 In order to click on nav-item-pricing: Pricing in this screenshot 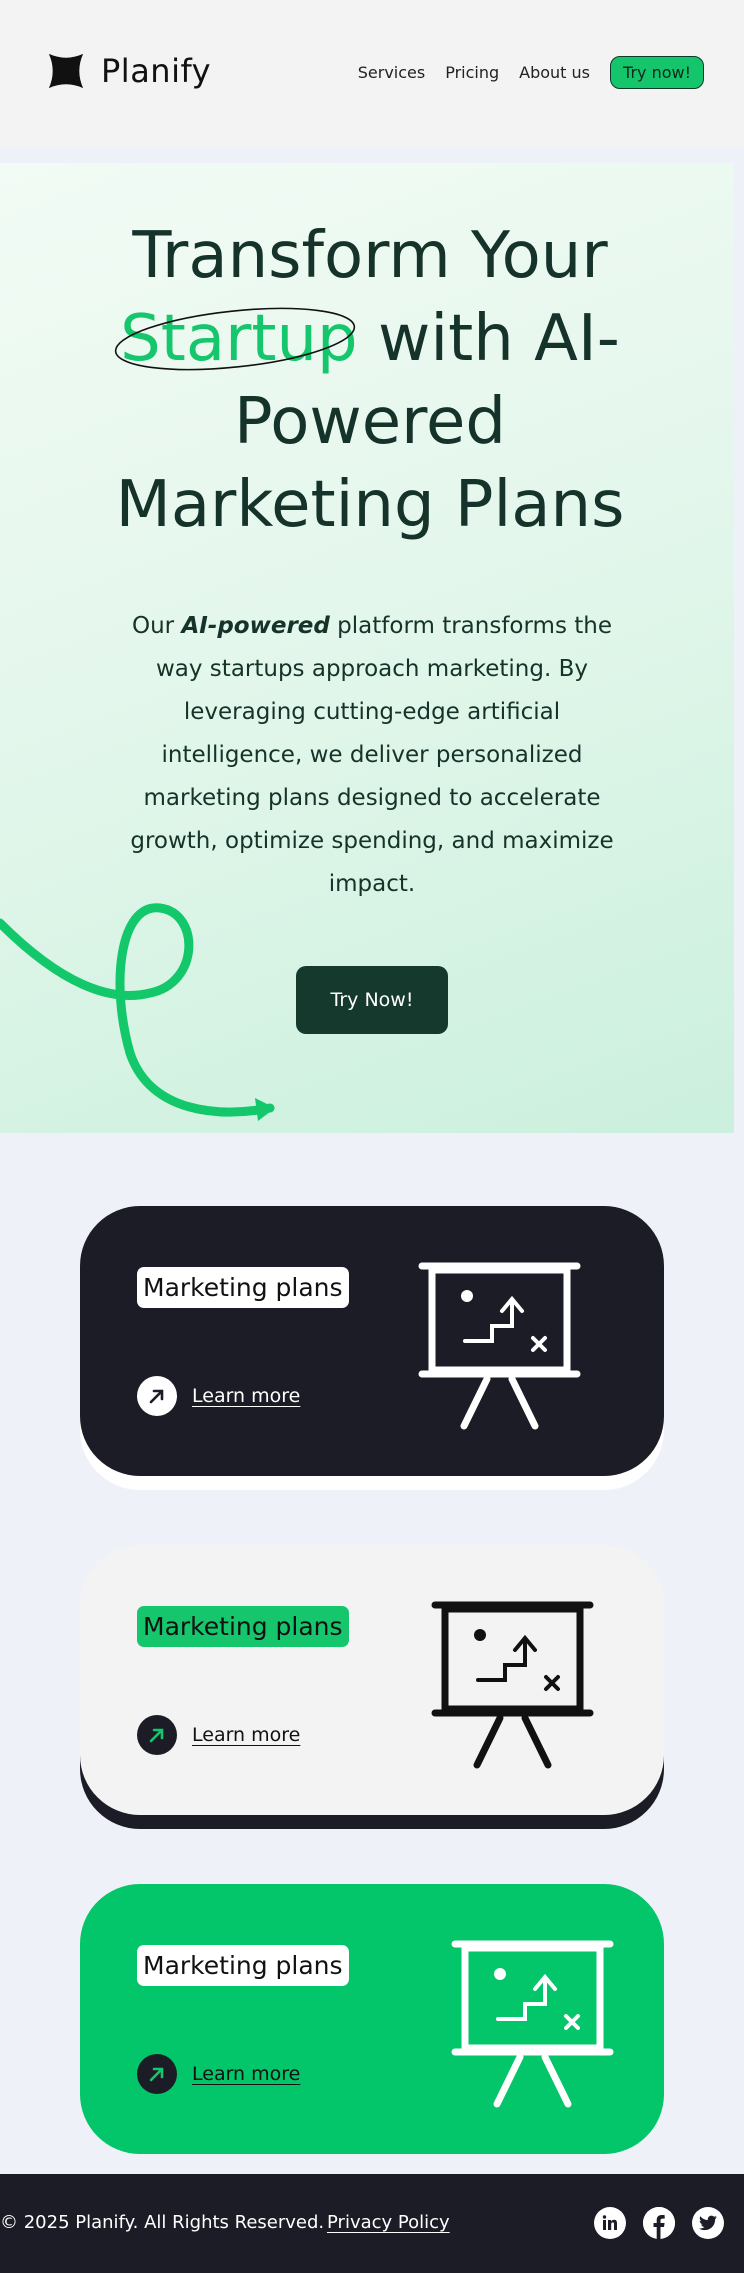, I will do `click(472, 72)`.